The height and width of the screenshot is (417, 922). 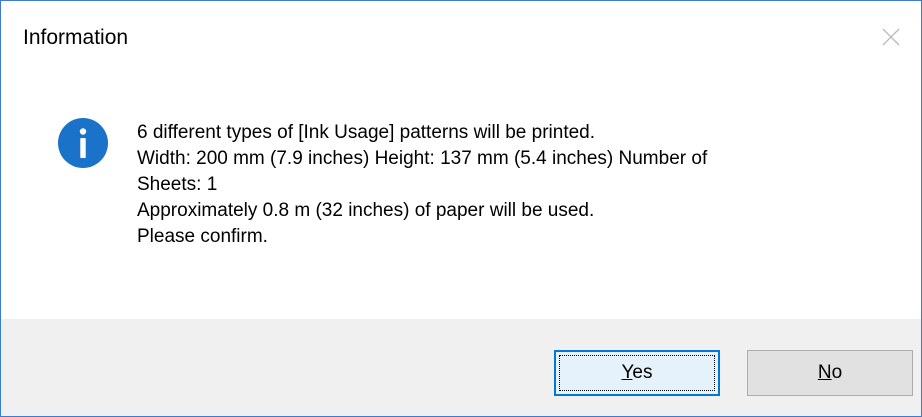 I want to click on yes-label-rest: es, so click(x=642, y=372).